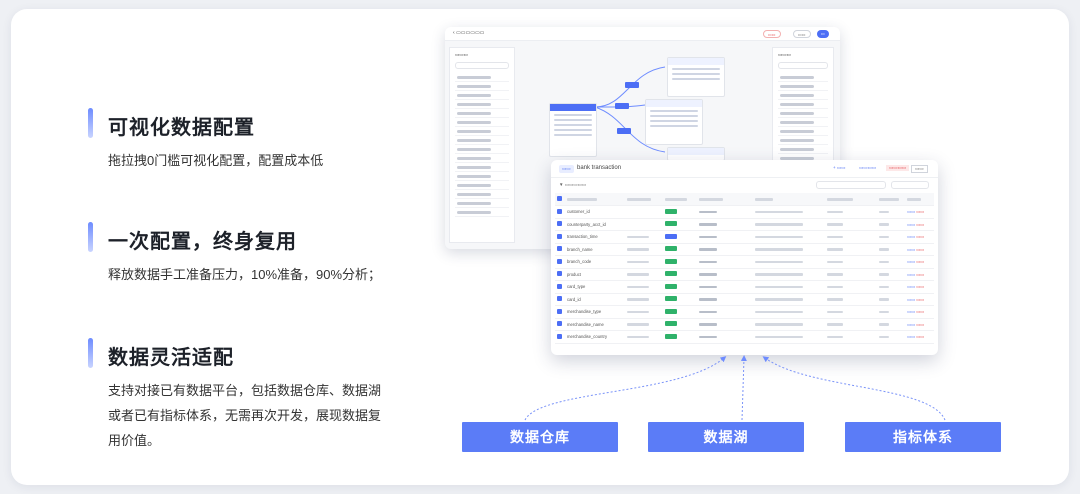 Image resolution: width=1080 pixels, height=494 pixels. What do you see at coordinates (726, 437) in the screenshot?
I see `target-data-lake: 数据湖` at bounding box center [726, 437].